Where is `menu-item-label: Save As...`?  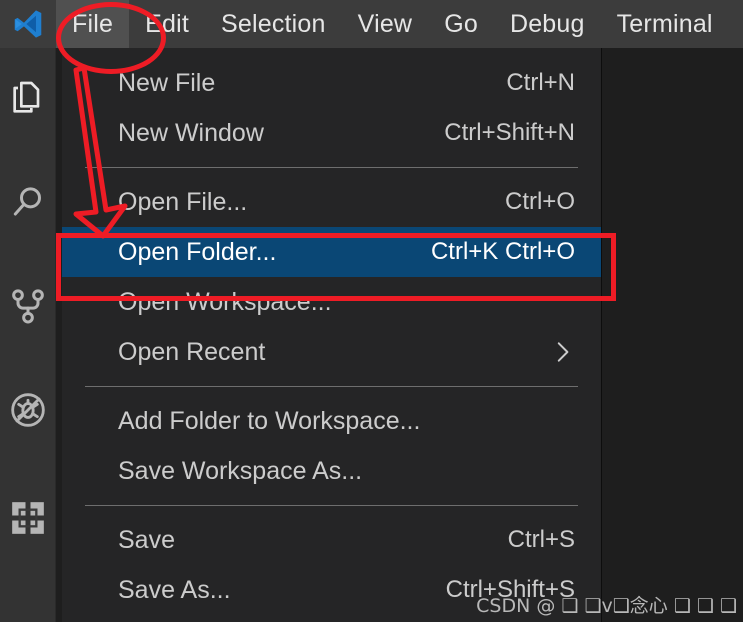 menu-item-label: Save As... is located at coordinates (174, 589).